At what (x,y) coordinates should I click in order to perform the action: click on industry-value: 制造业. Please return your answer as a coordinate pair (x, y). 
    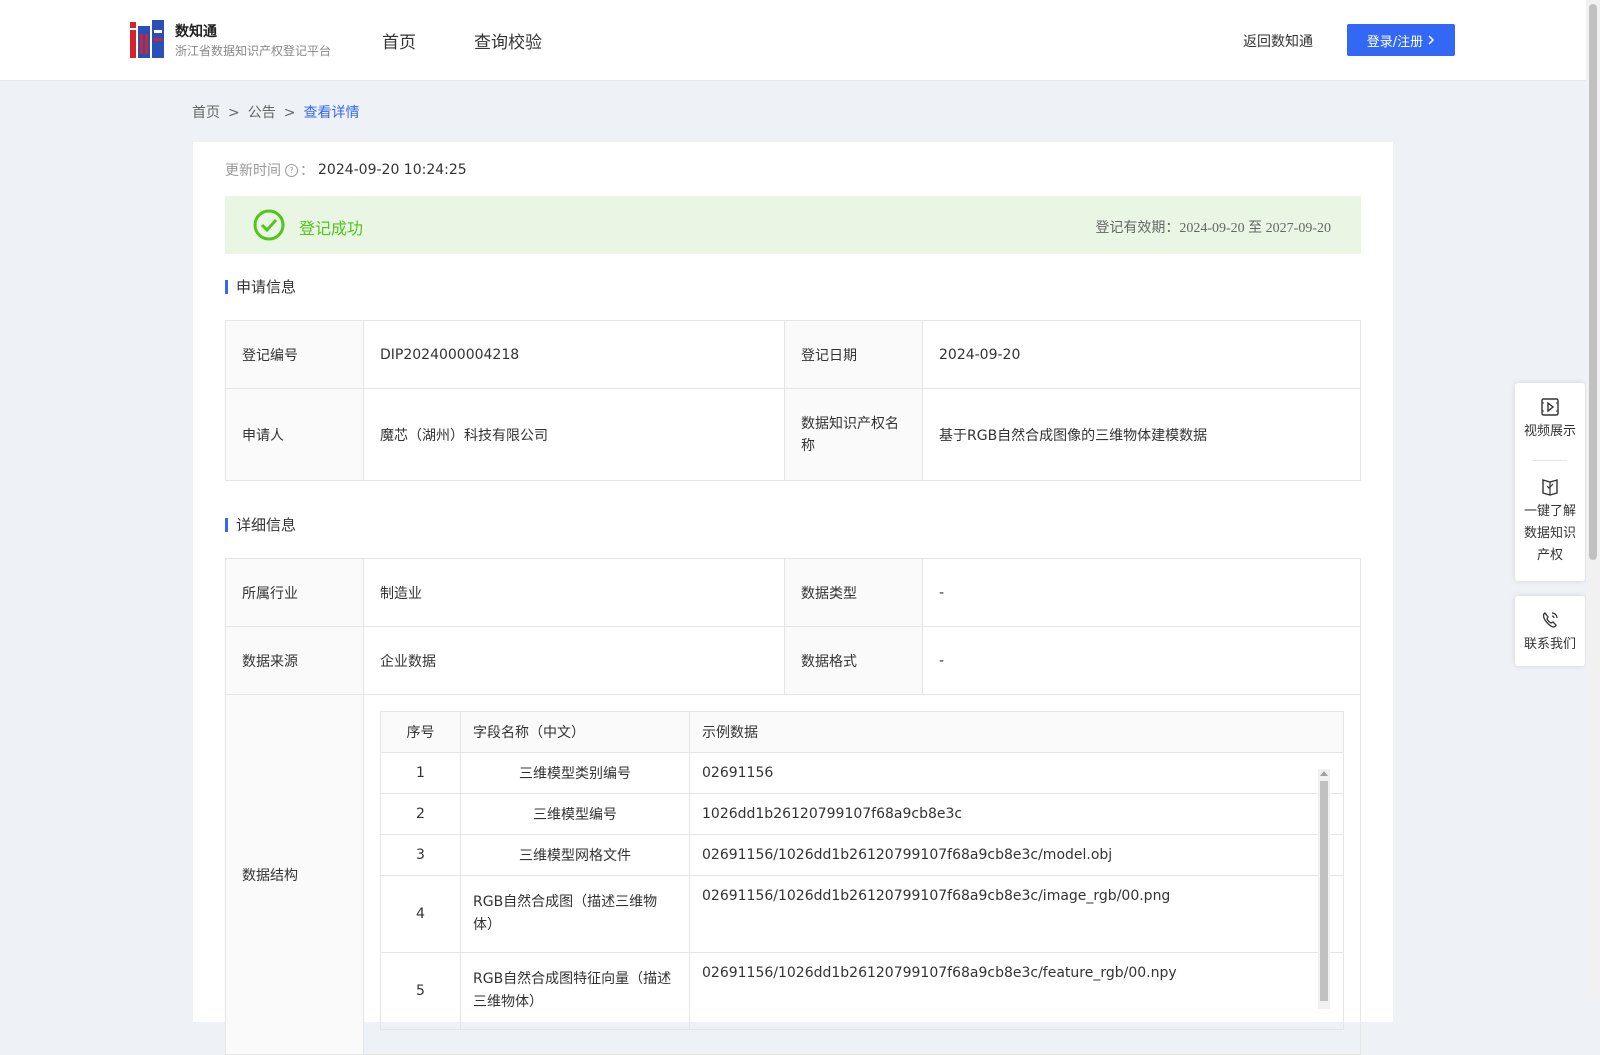
    Looking at the image, I should click on (574, 592).